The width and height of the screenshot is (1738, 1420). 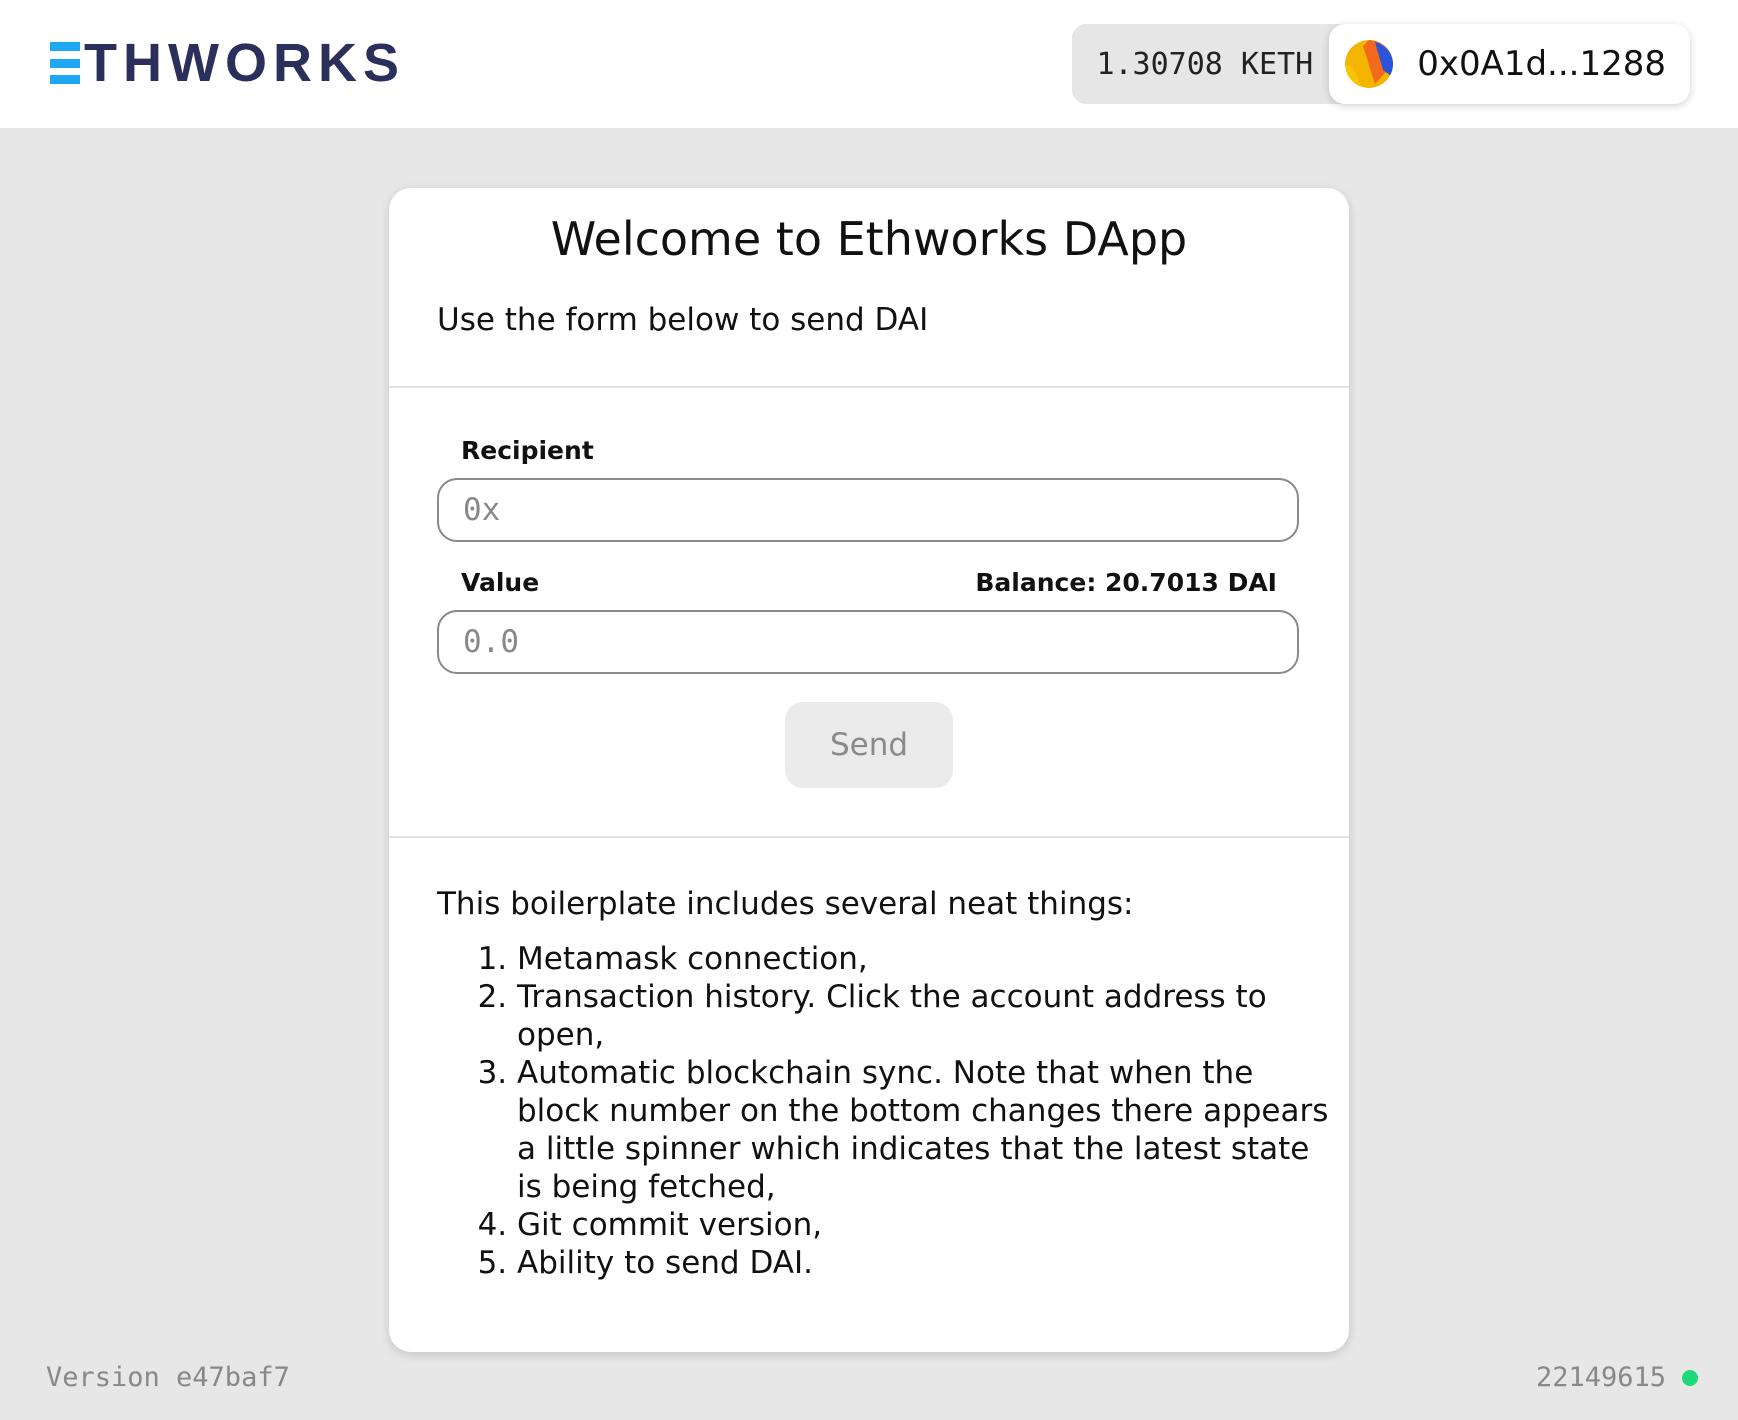 I want to click on logo-text: THWORKS, so click(x=244, y=63).